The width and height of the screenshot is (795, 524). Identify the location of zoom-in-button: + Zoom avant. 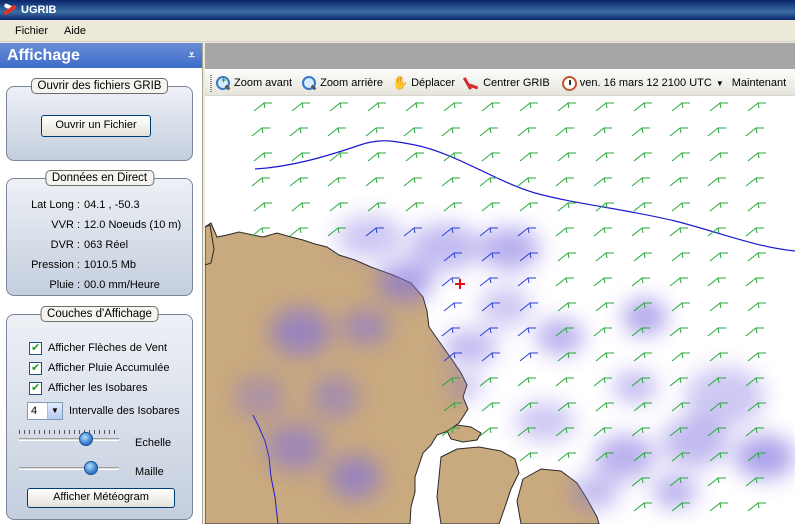
(253, 83).